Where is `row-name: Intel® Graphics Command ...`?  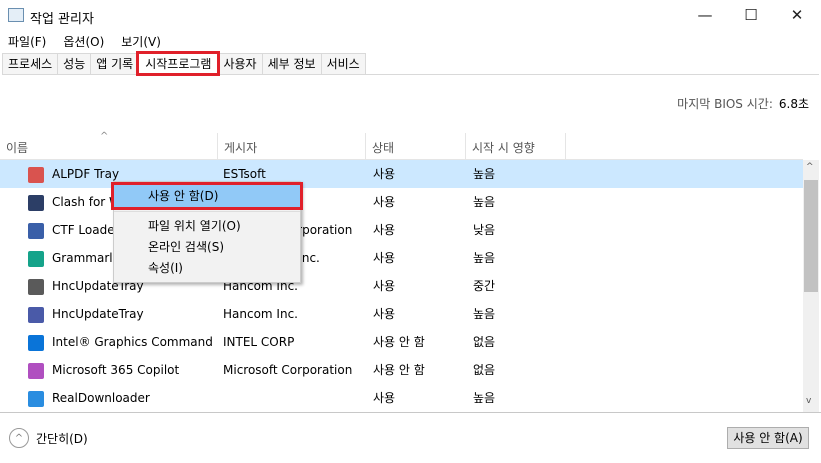
row-name: Intel® Graphics Command ... is located at coordinates (132, 342).